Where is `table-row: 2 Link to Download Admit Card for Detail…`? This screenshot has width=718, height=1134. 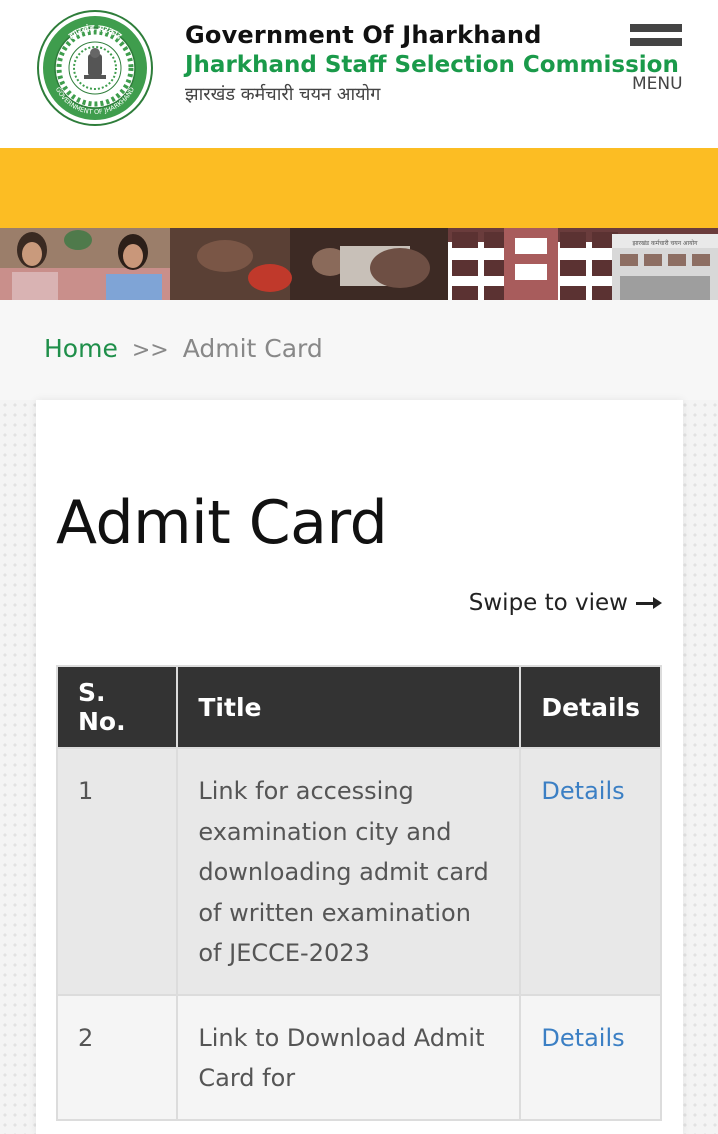
table-row: 2 Link to Download Admit Card for Detail… is located at coordinates (358, 1057).